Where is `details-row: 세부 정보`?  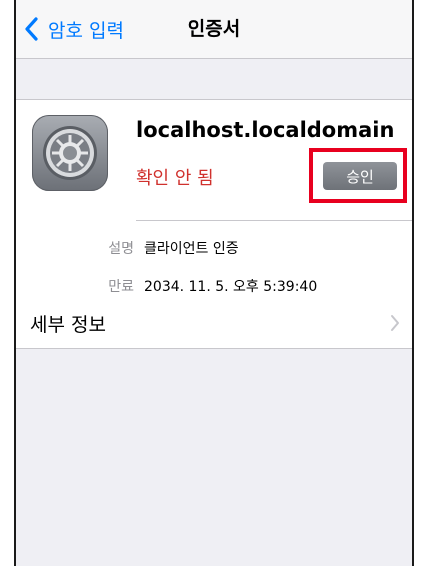
details-row: 세부 정보 is located at coordinates (214, 323).